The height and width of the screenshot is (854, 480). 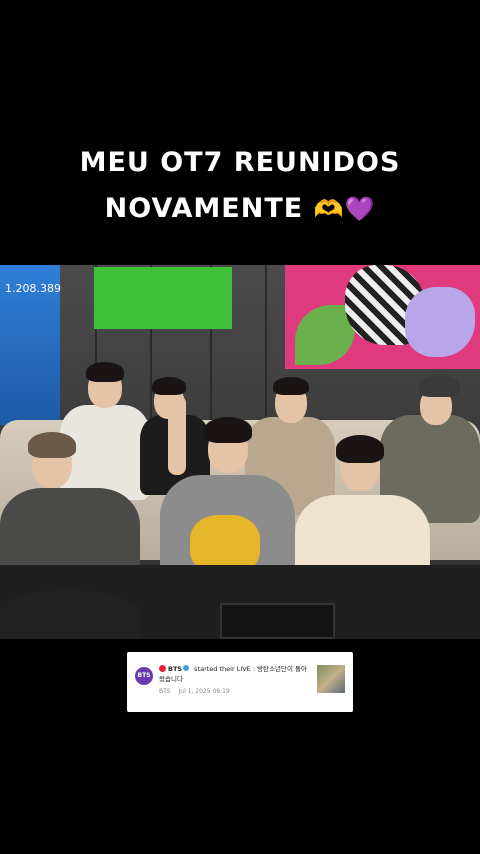 What do you see at coordinates (33, 288) in the screenshot?
I see `view-counter: 1.208.389` at bounding box center [33, 288].